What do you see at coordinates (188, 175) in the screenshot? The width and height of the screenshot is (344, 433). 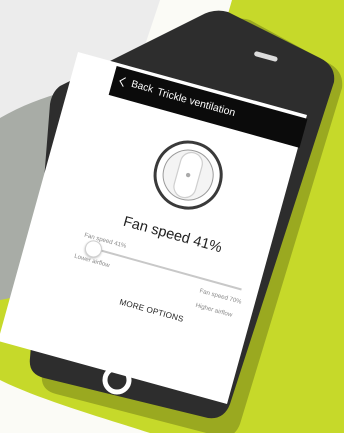 I see `fan-dial-icon` at bounding box center [188, 175].